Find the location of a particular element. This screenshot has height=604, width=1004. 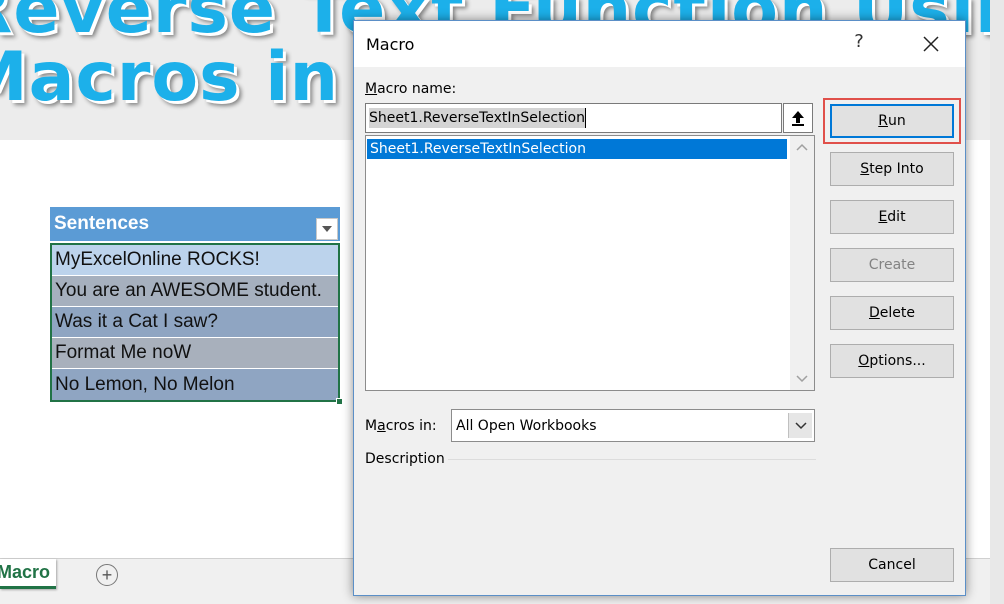

table-row: Format Me noW is located at coordinates (195, 353).